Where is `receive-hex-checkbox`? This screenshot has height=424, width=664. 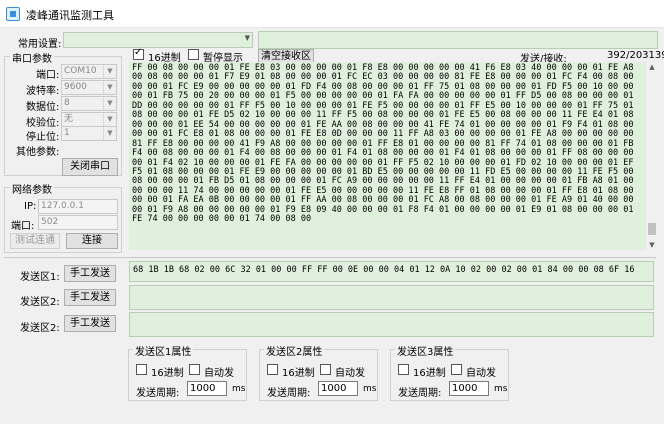
receive-hex-checkbox is located at coordinates (138, 53).